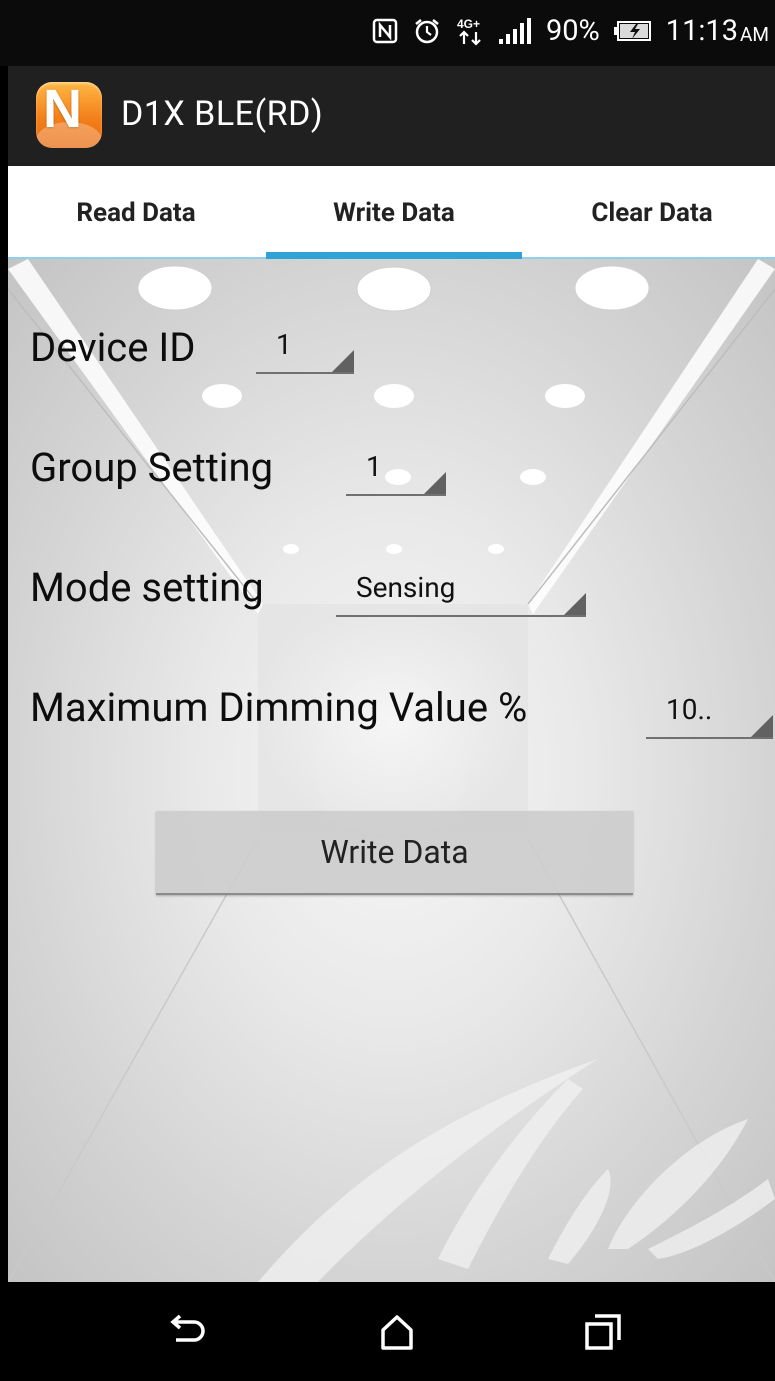 Image resolution: width=775 pixels, height=1381 pixels. Describe the element at coordinates (396, 470) in the screenshot. I see `group-setting-spinner: 1` at that location.